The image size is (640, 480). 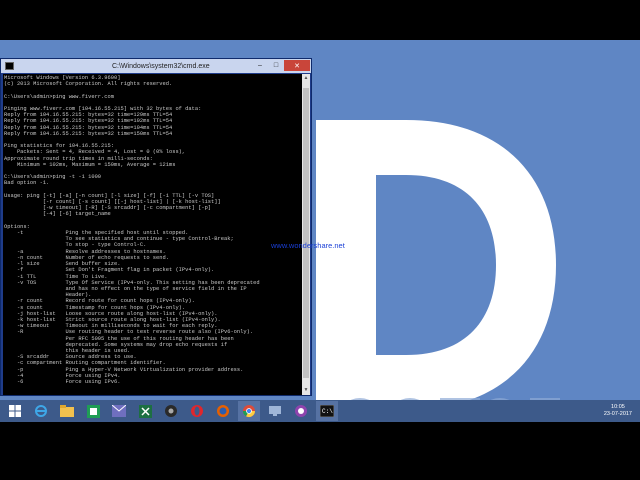 I want to click on maximize-button: □, so click(x=276, y=65).